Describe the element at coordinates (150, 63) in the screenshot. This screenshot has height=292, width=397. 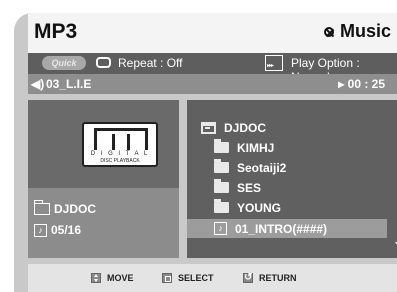
I see `repeat-status: Repeat : Off` at that location.